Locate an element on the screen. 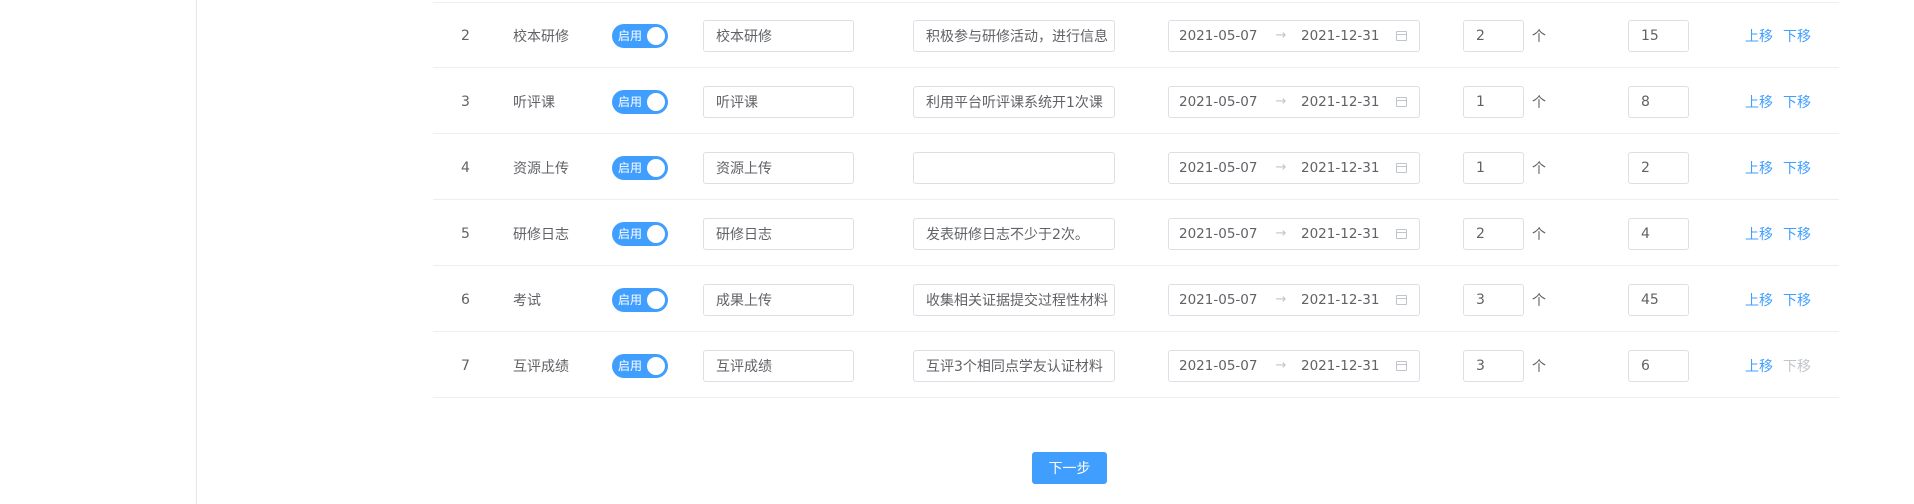 Image resolution: width=1914 pixels, height=504 pixels. count-cell: 1 is located at coordinates (1493, 101).